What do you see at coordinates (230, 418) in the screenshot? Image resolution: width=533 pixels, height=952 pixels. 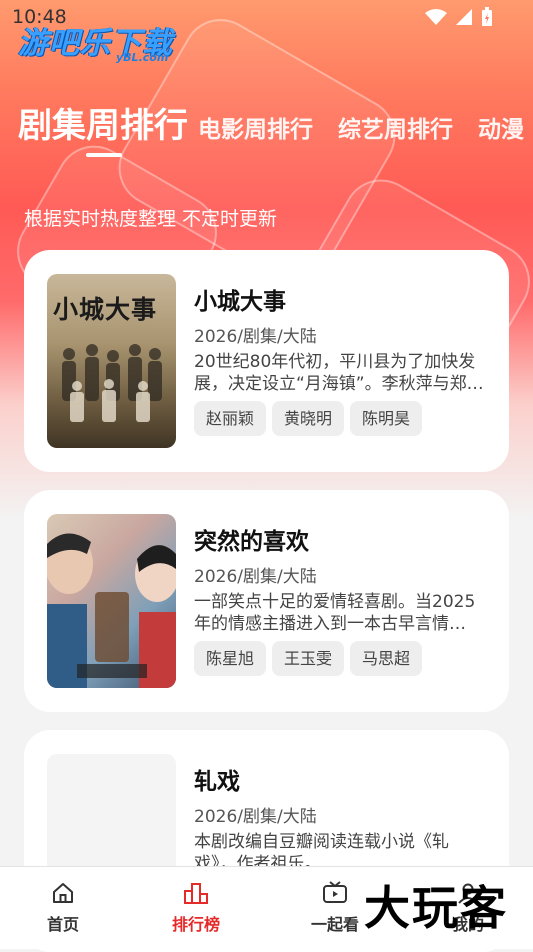 I see `cast-tag: 赵丽颖` at bounding box center [230, 418].